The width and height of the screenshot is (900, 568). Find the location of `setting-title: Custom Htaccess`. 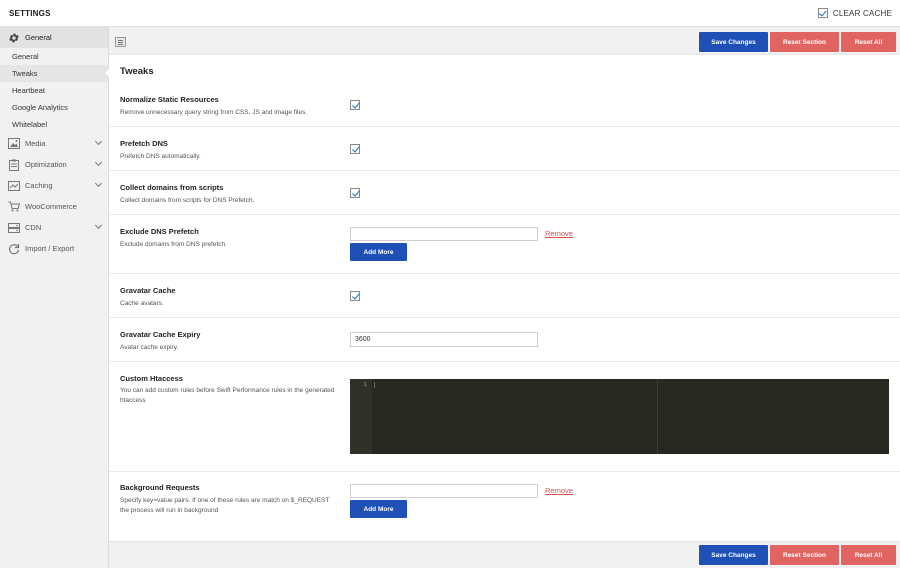

setting-title: Custom Htaccess is located at coordinates (151, 378).